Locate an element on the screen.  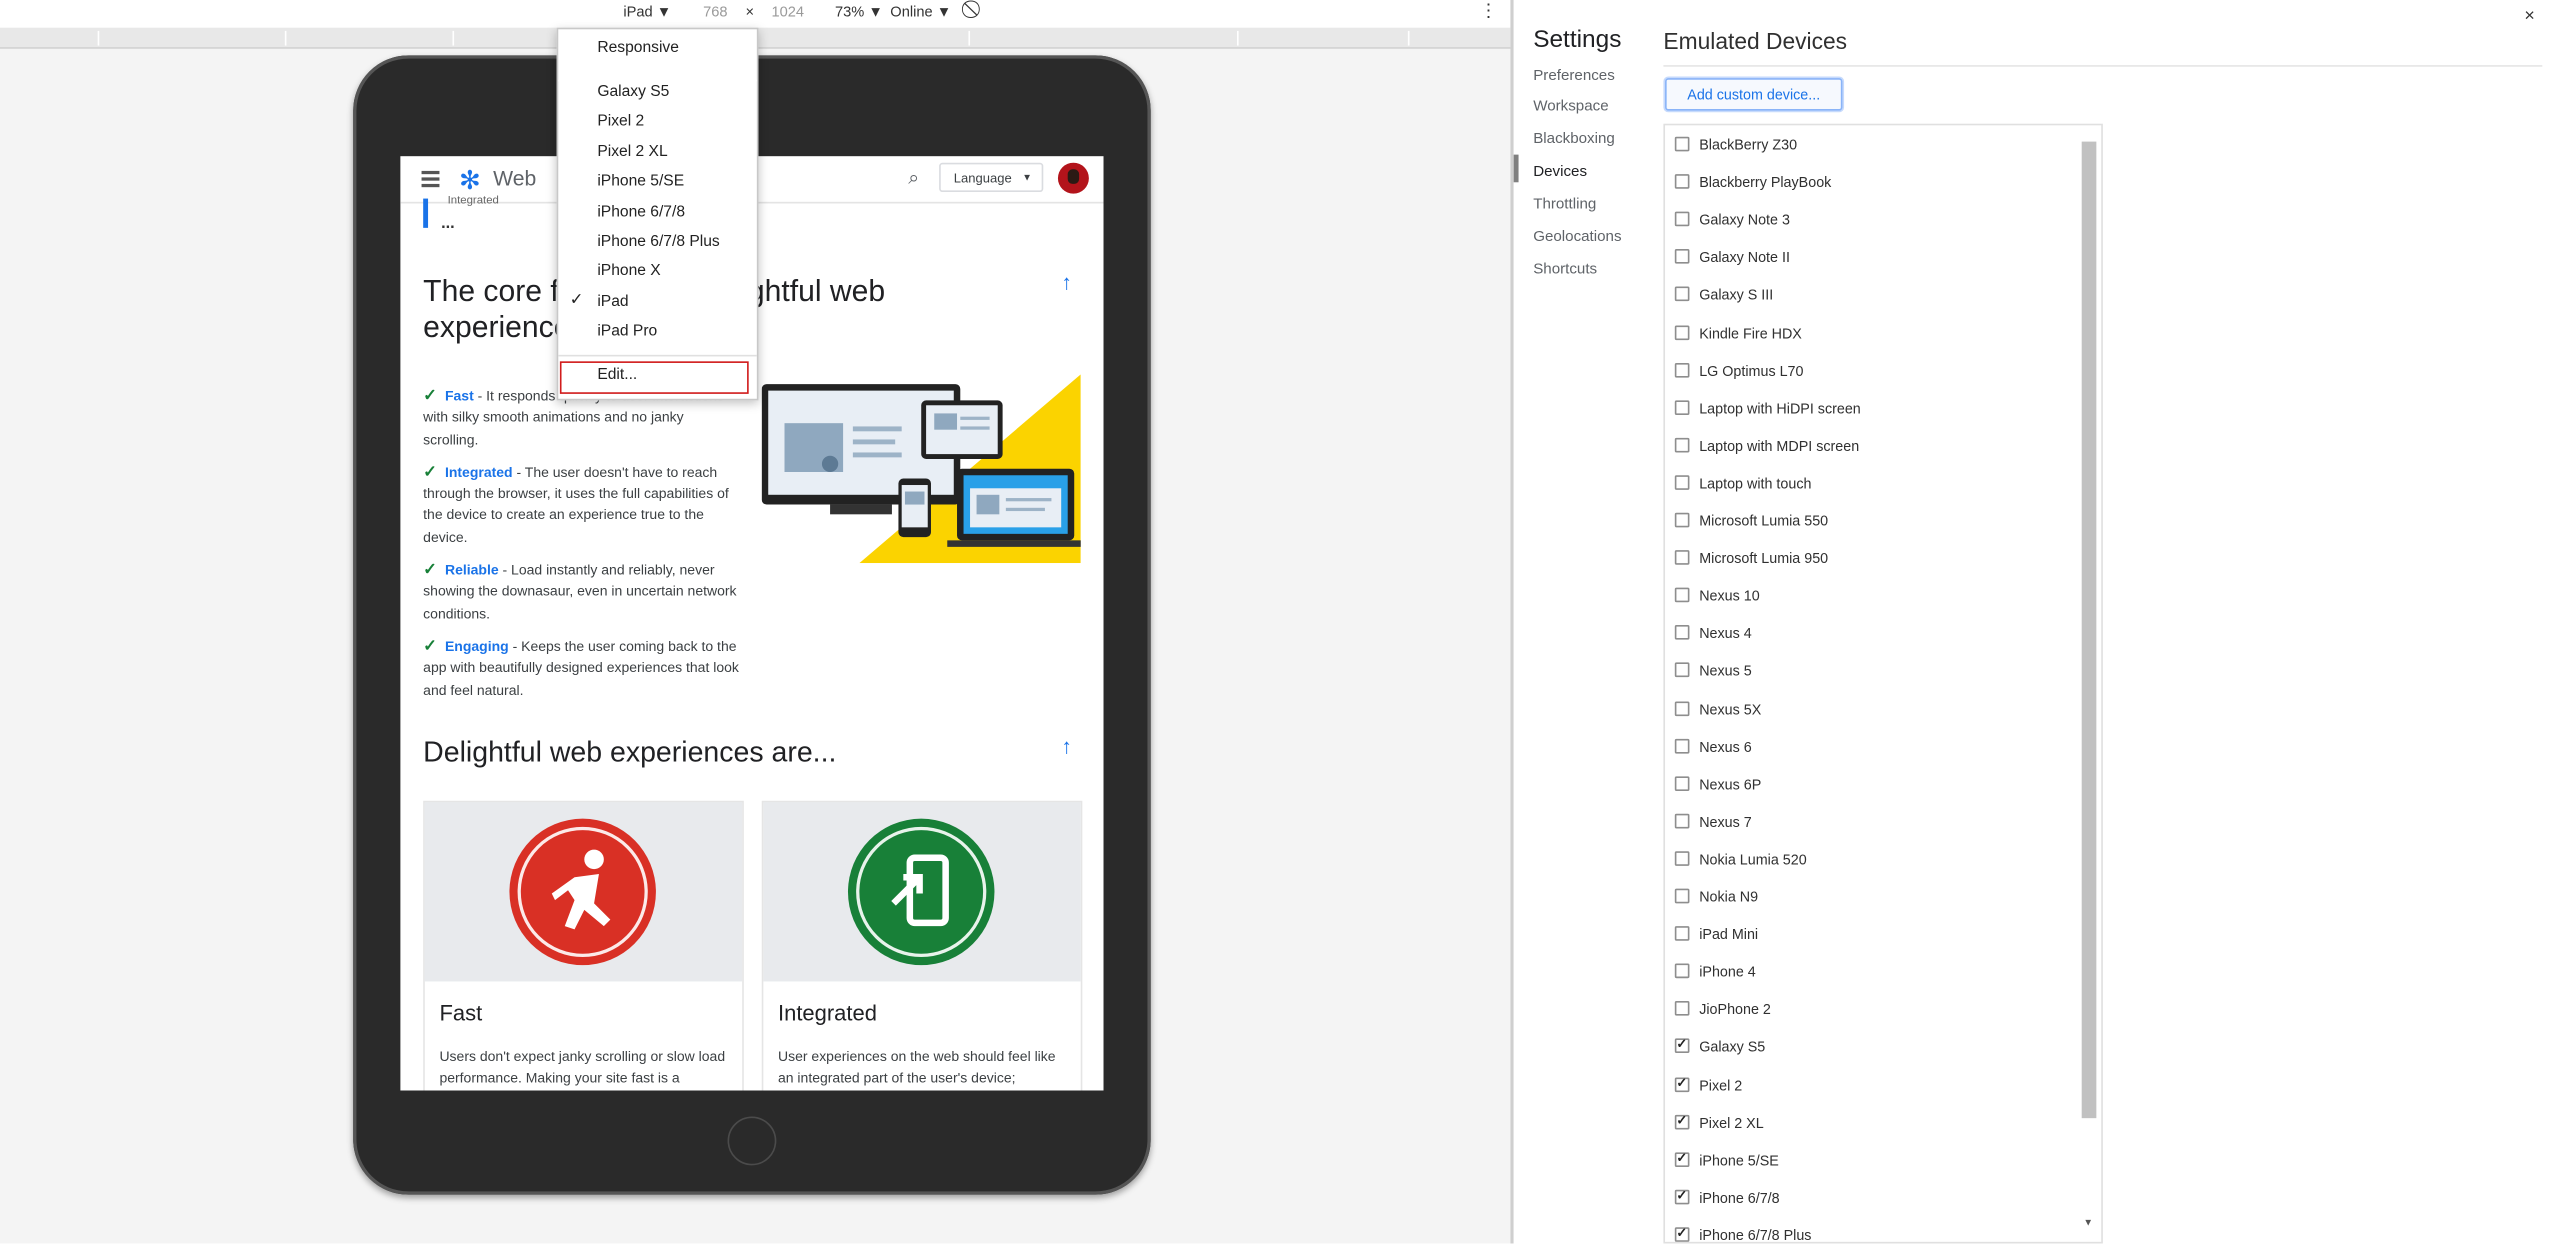
device-list-item: Laptop with HiDPI screen is located at coordinates (1767, 408).